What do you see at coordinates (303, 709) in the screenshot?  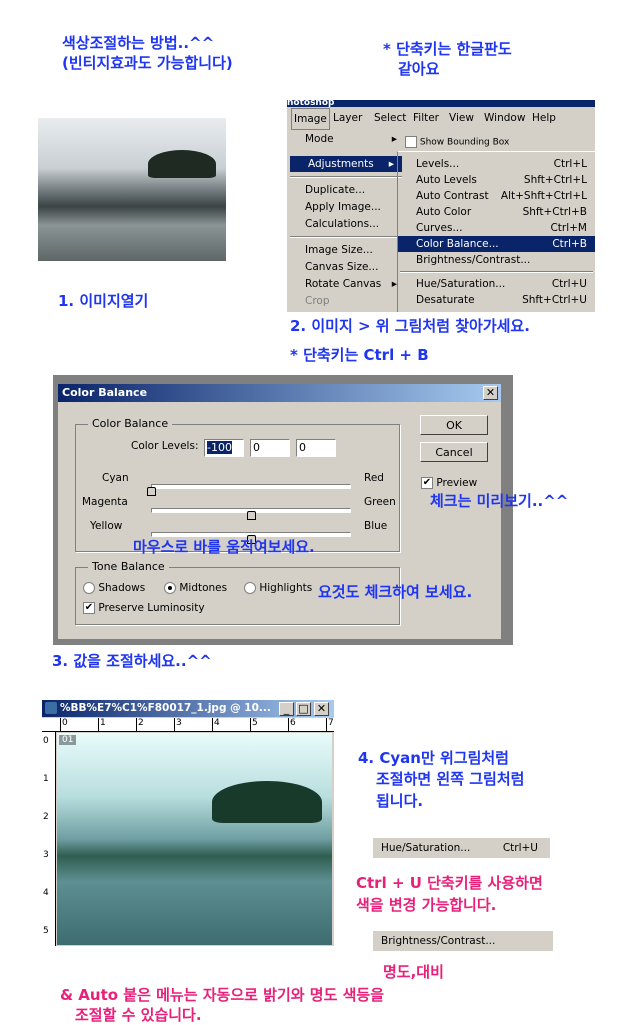 I see `maximize-icon: □` at bounding box center [303, 709].